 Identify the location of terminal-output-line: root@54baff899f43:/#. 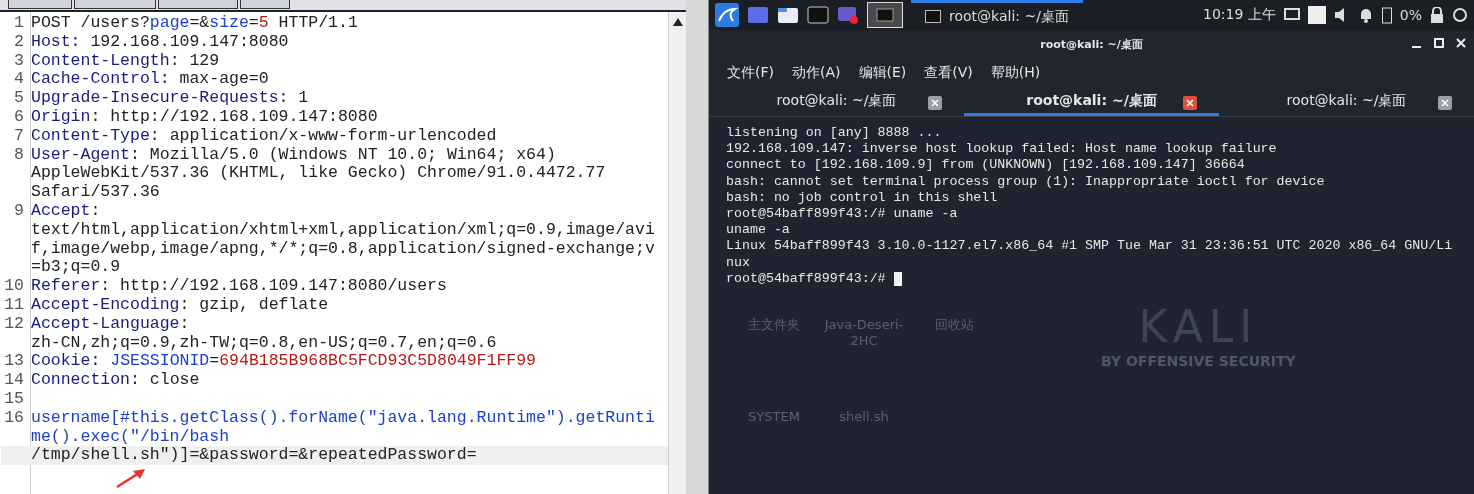
(806, 279).